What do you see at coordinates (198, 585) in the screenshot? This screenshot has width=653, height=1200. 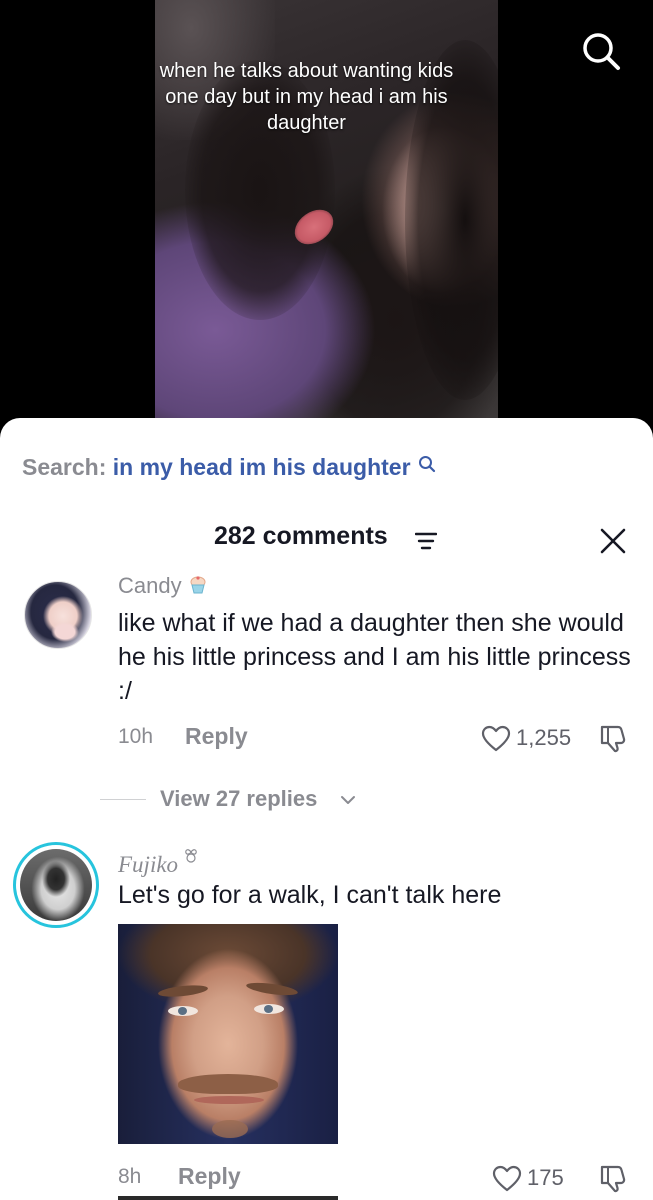 I see `cupcake-icon` at bounding box center [198, 585].